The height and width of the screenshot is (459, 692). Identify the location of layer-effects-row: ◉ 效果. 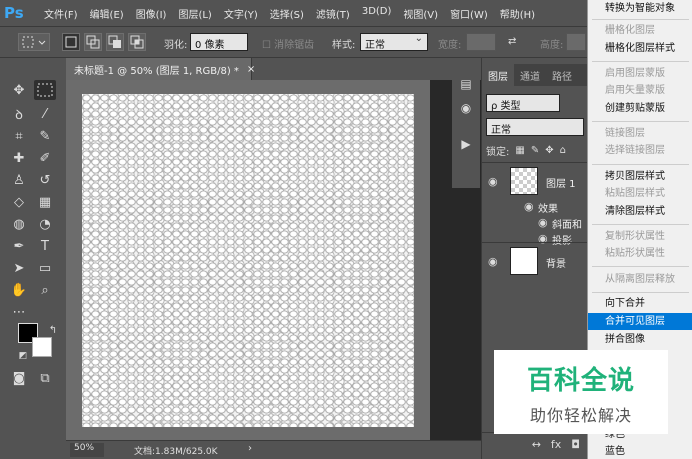
(535, 206).